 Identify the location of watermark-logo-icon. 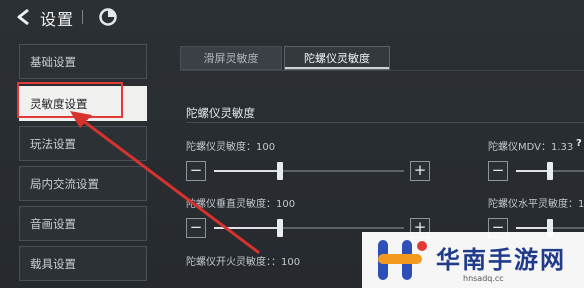
(402, 260).